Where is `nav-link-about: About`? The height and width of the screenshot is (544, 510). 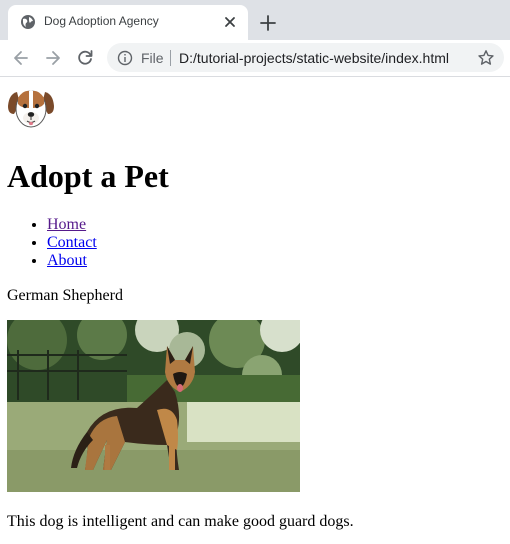
nav-link-about: About is located at coordinates (67, 260).